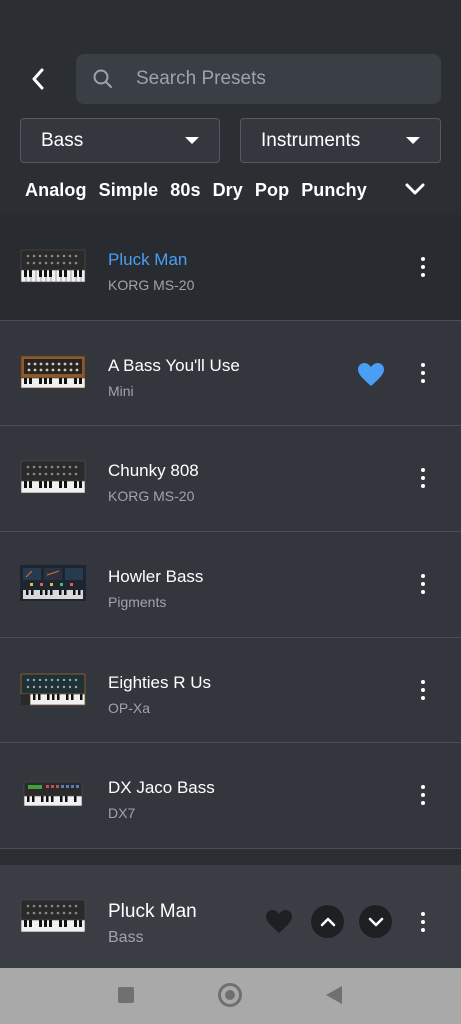 Image resolution: width=461 pixels, height=1024 pixels. I want to click on preset-row: Chunky 808 KORG MS-20, so click(230, 479).